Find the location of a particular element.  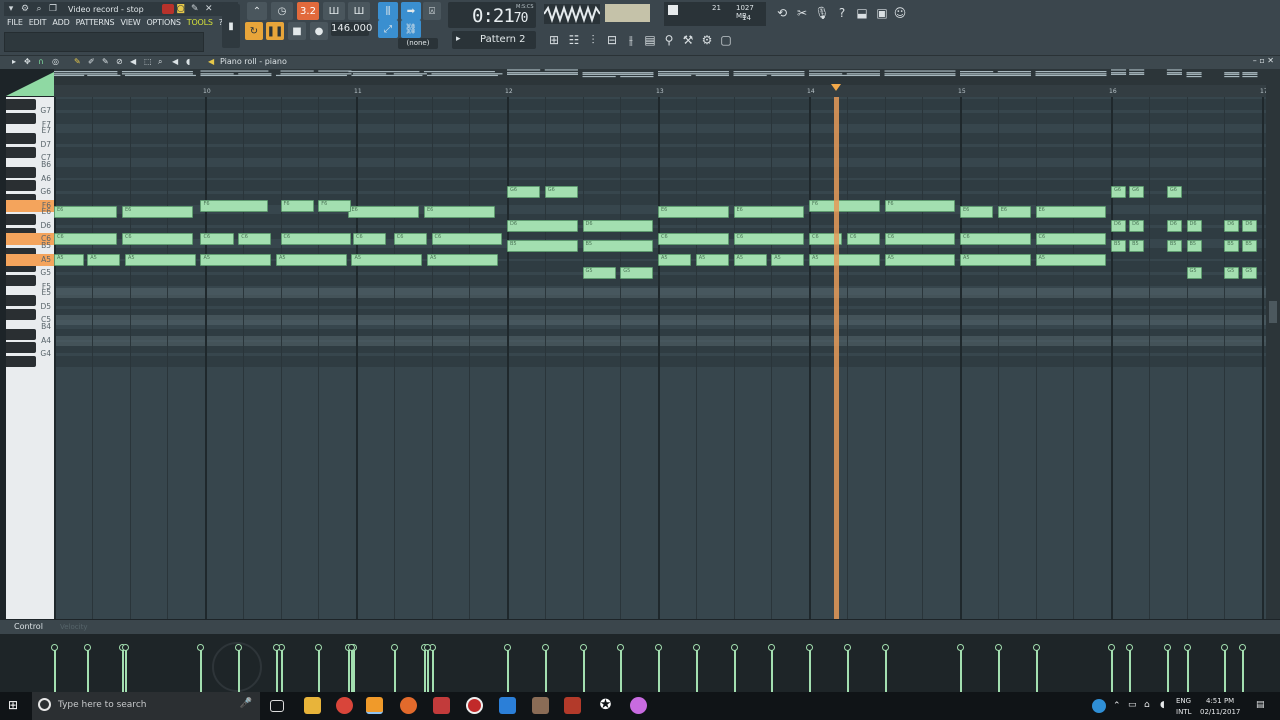

playback-tool-icon: ◀ is located at coordinates (175, 61).